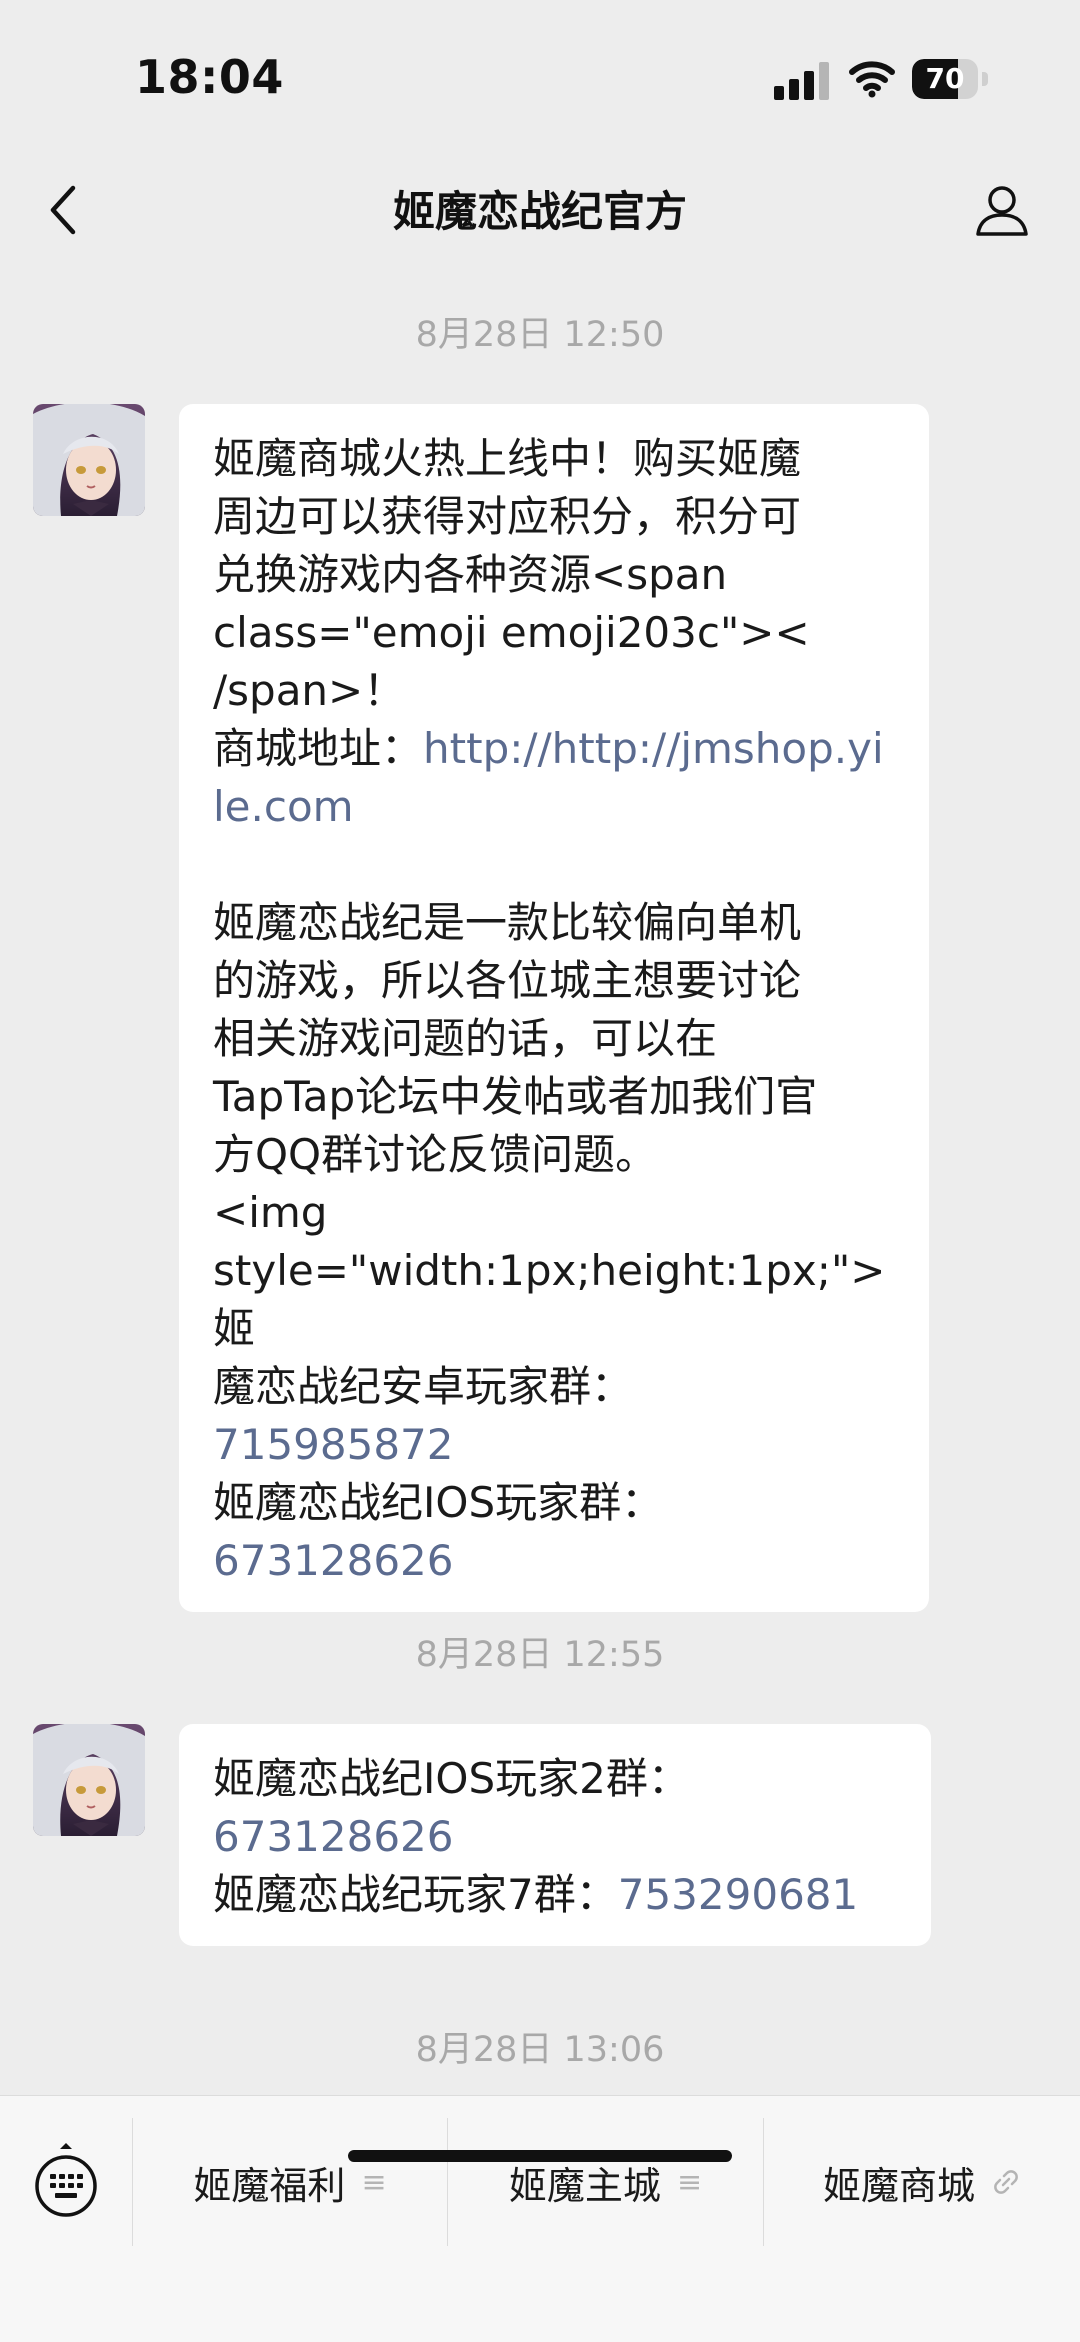 The width and height of the screenshot is (1080, 2342). Describe the element at coordinates (269, 2185) in the screenshot. I see `menu-item-label: 姬魔福利` at that location.